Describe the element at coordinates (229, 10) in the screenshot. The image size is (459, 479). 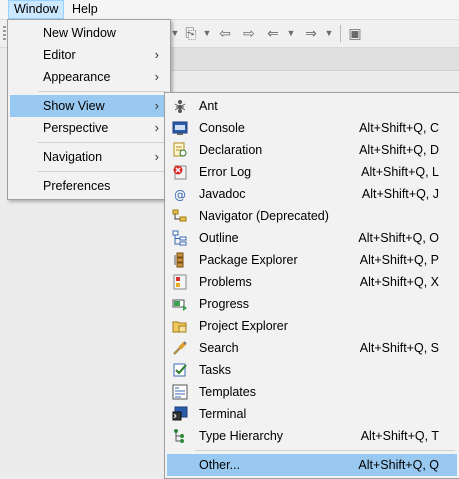
I see `menu-bar: Window Help` at that location.